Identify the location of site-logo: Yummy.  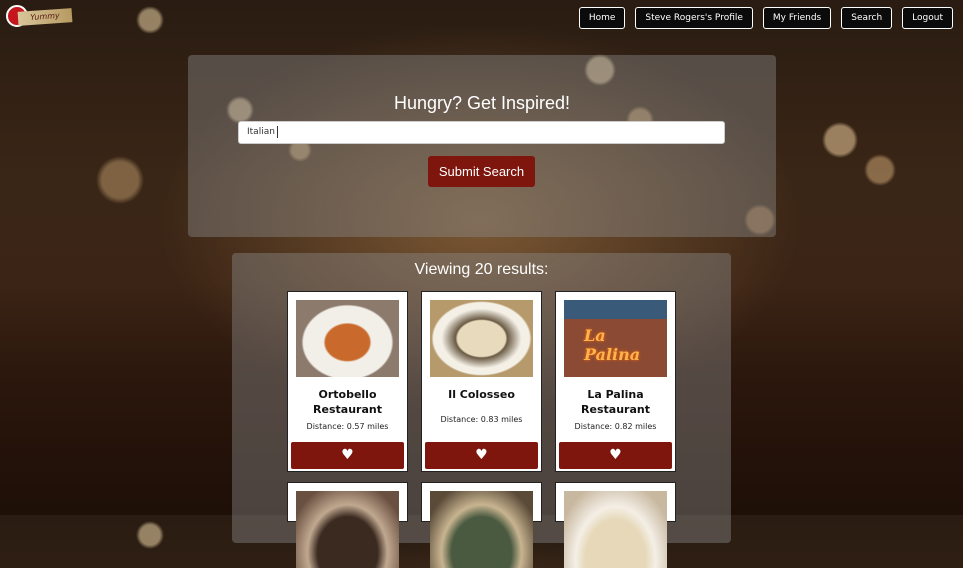
(39, 17).